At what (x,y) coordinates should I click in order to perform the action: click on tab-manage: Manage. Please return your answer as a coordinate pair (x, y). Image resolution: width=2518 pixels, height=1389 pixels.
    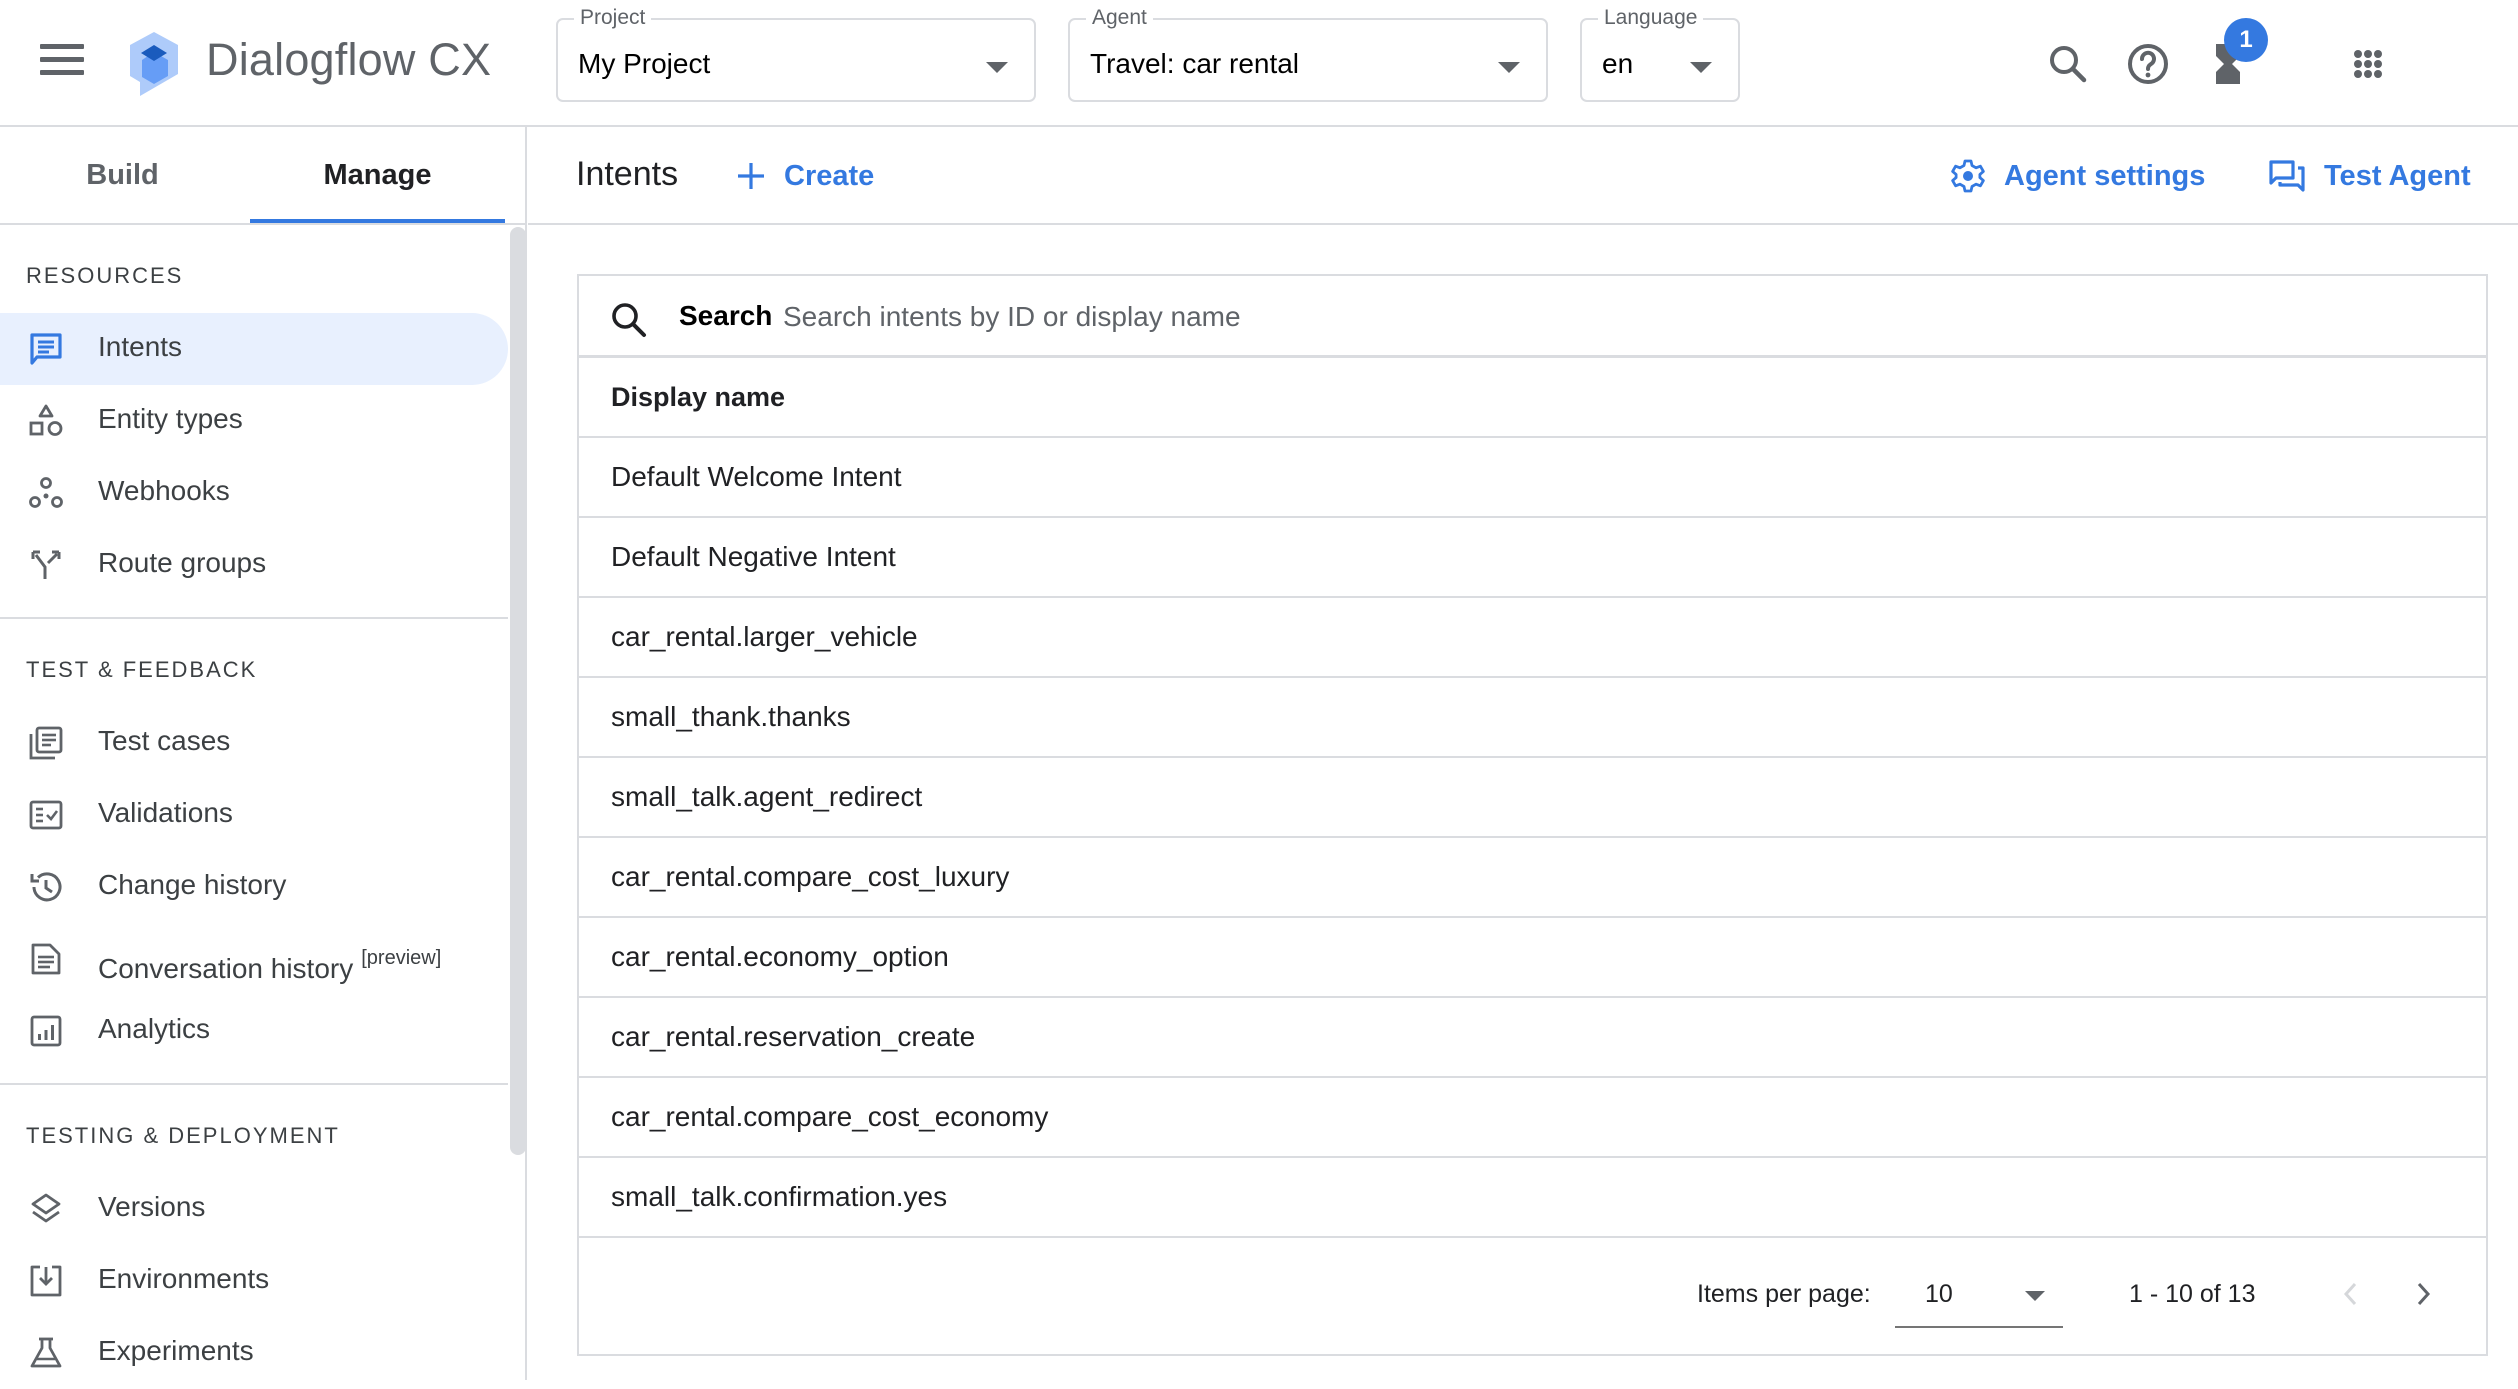
    Looking at the image, I should click on (377, 175).